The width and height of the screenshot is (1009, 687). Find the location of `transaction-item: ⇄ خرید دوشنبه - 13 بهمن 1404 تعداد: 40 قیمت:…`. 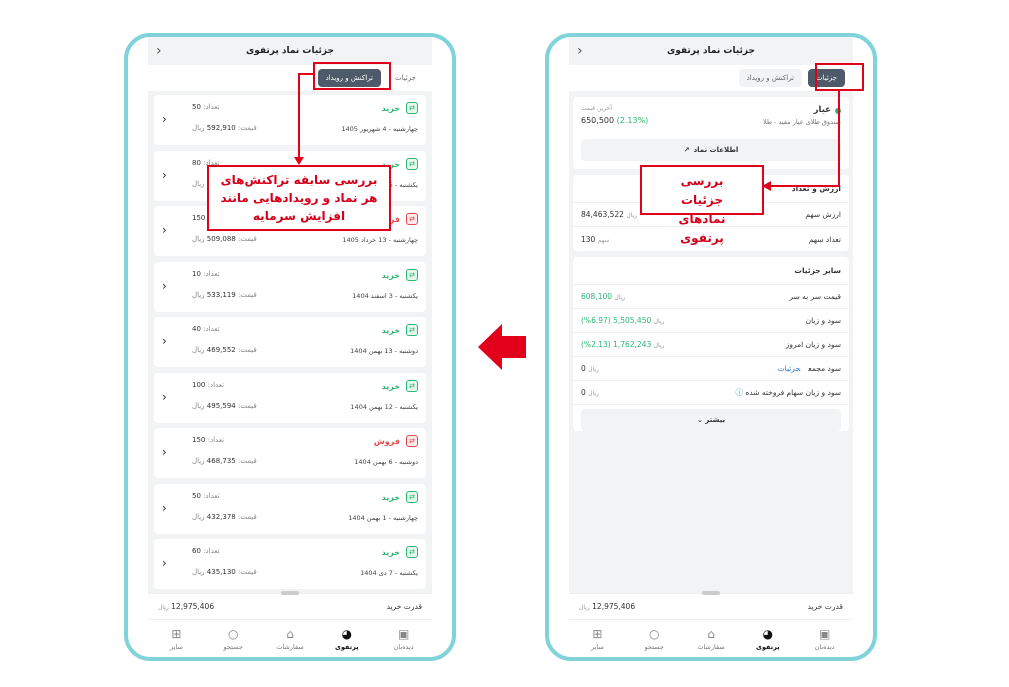

transaction-item: ⇄ خرید دوشنبه - 13 بهمن 1404 تعداد: 40 قیمت:… is located at coordinates (290, 342).